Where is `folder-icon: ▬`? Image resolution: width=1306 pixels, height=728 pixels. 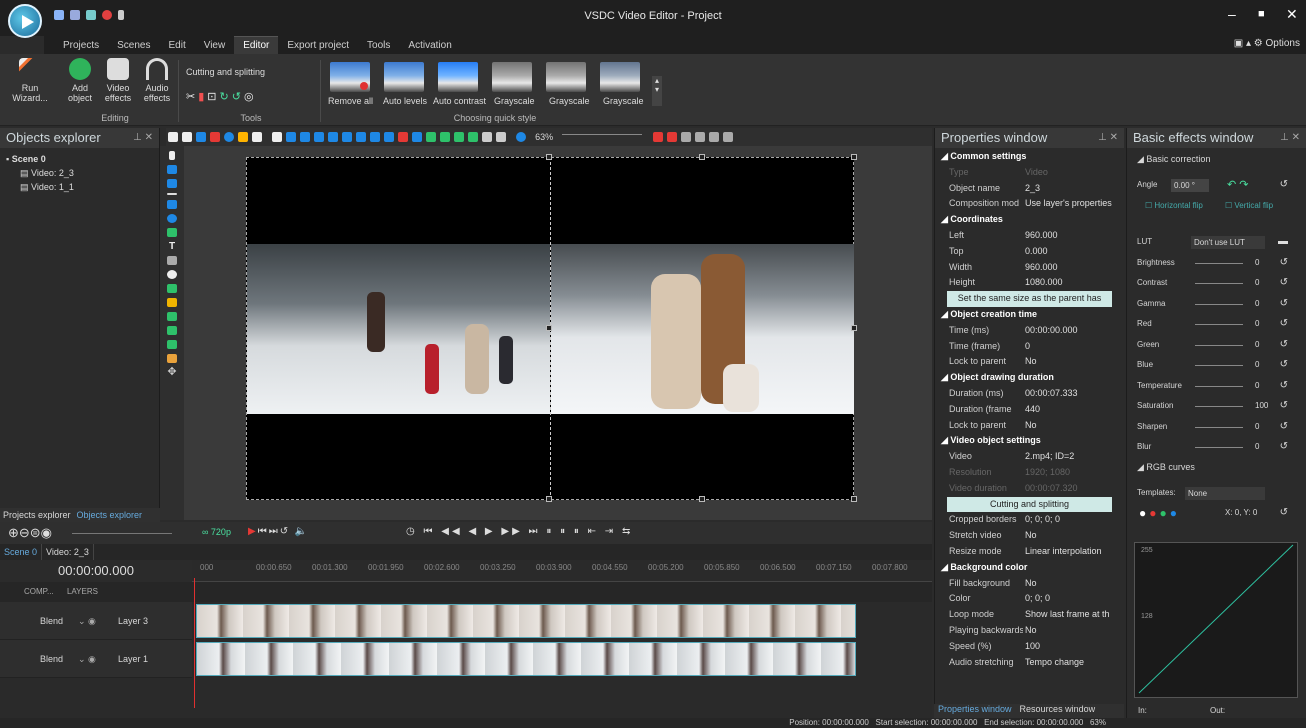
folder-icon: ▬ is located at coordinates (1283, 242).